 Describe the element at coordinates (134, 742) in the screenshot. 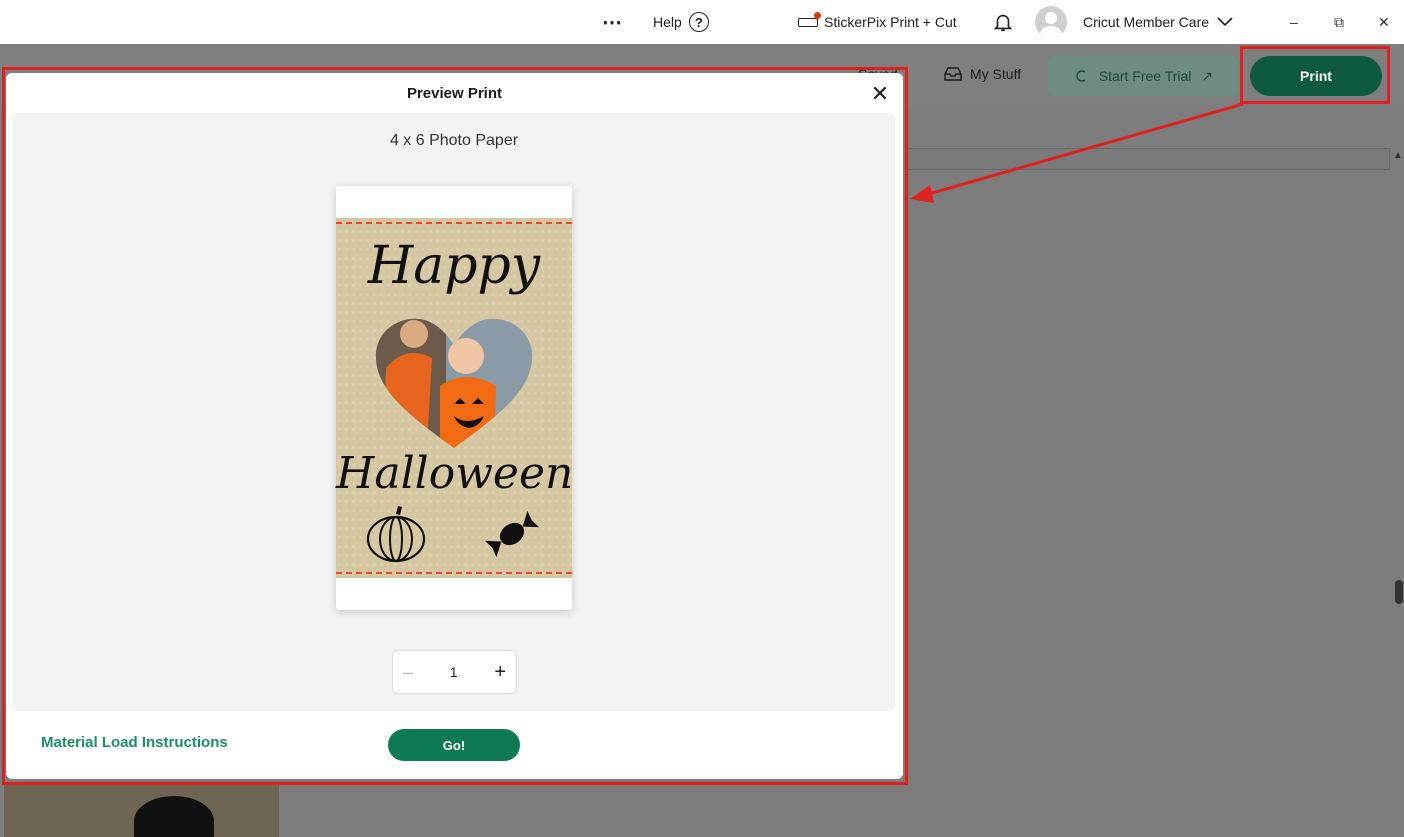

I see `material-load-instructions-link: Material Load Instructions` at that location.